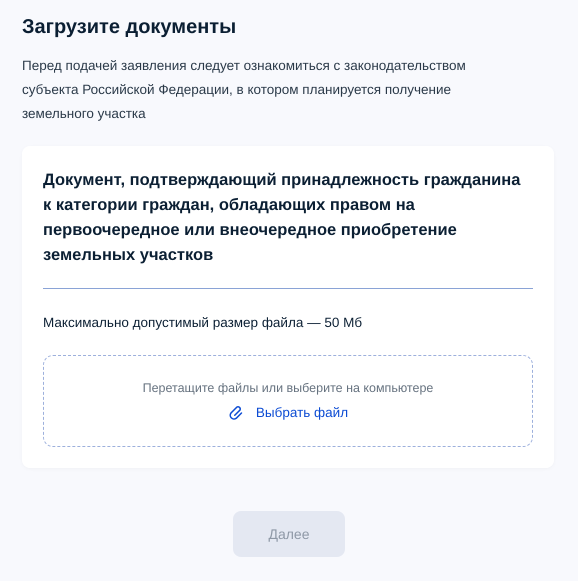 Image resolution: width=578 pixels, height=581 pixels. What do you see at coordinates (282, 218) in the screenshot?
I see `document-title: Документ, подтверждающий принадлежность гражданина к категории граждан, обладающих правом на первоочередное или внеочередное приобретение земельных участков` at bounding box center [282, 218].